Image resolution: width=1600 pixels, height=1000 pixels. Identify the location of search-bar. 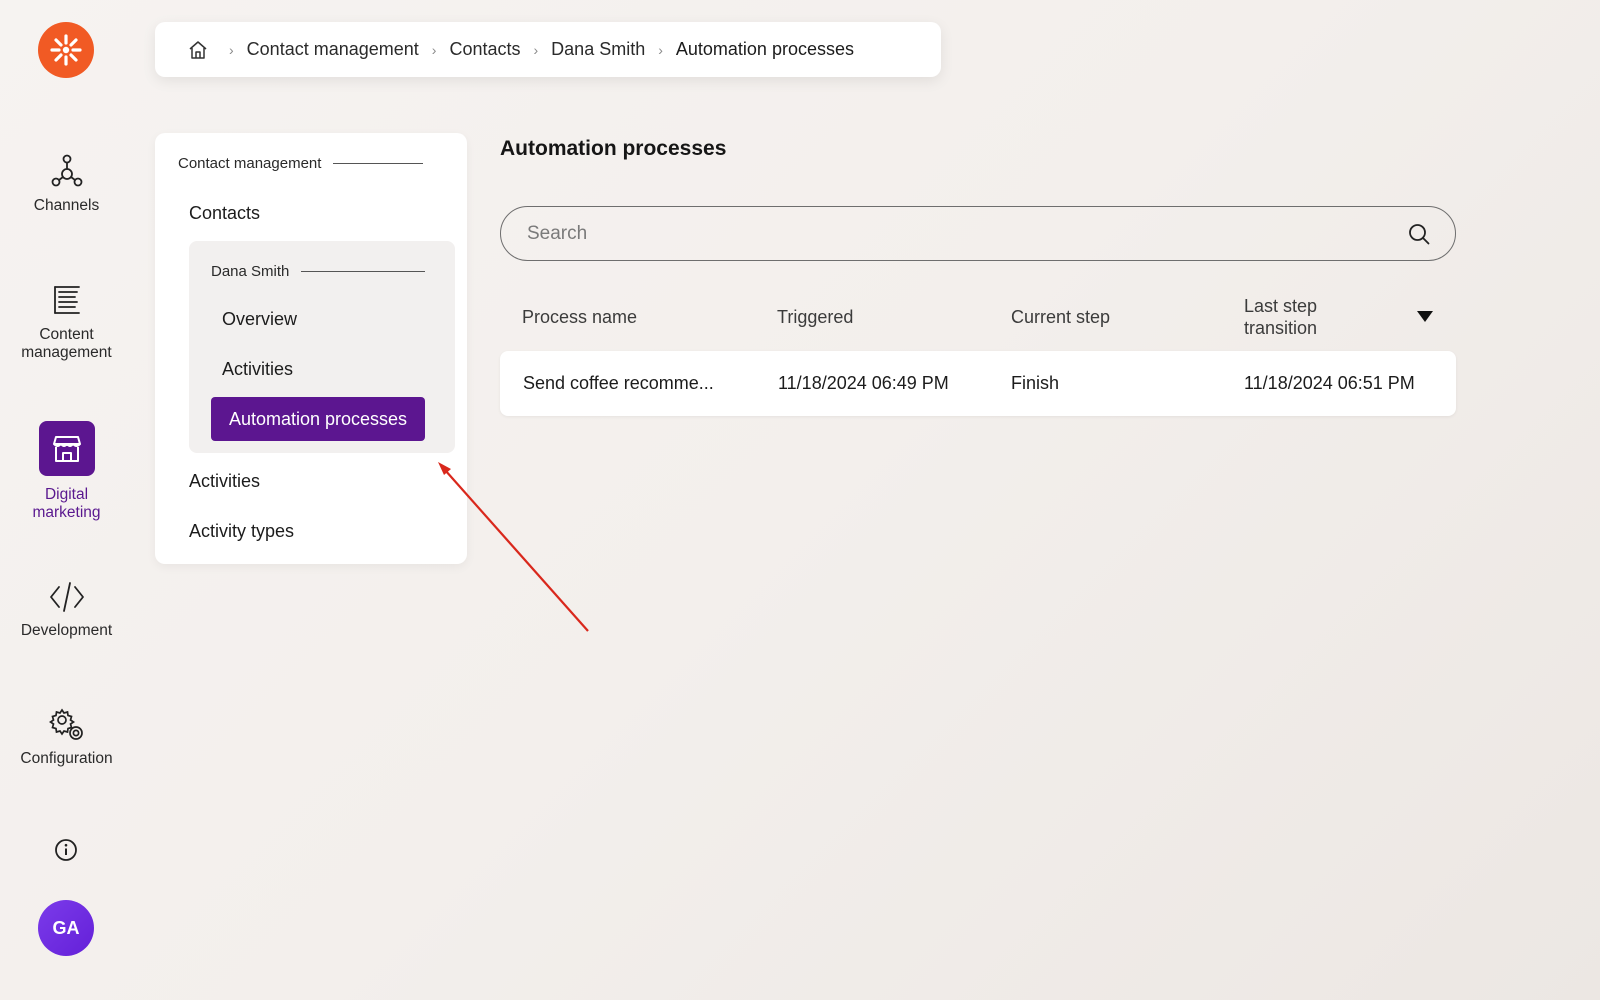
(978, 233).